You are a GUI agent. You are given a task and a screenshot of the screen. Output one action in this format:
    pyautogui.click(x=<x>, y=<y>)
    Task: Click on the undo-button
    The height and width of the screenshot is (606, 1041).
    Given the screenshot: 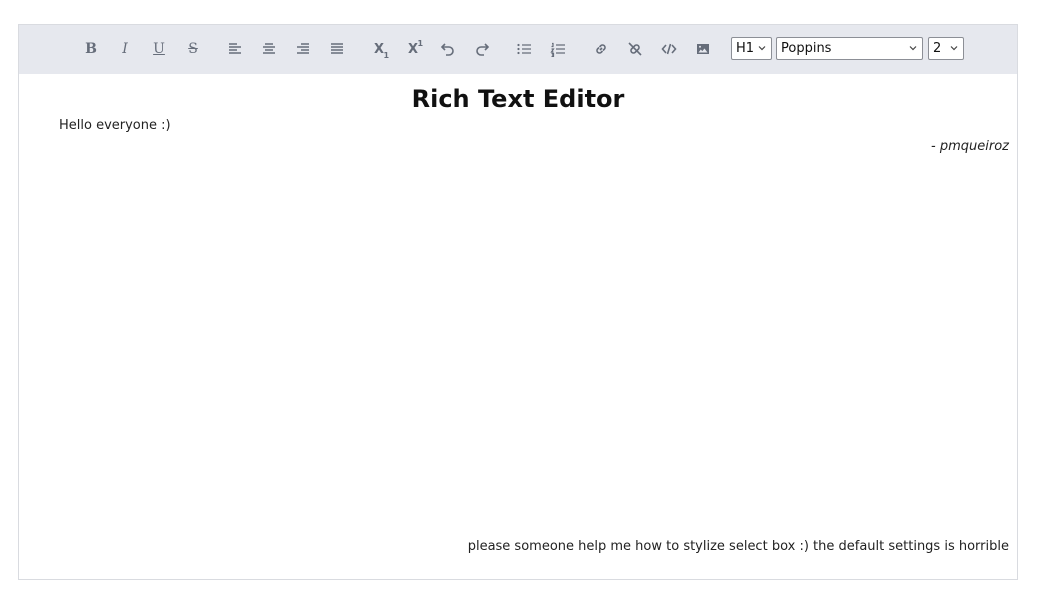 What is the action you would take?
    pyautogui.click(x=448, y=49)
    